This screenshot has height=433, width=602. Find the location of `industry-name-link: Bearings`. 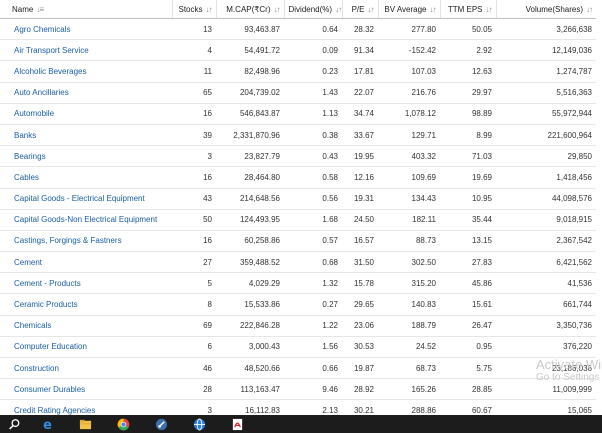

industry-name-link: Bearings is located at coordinates (86, 156).